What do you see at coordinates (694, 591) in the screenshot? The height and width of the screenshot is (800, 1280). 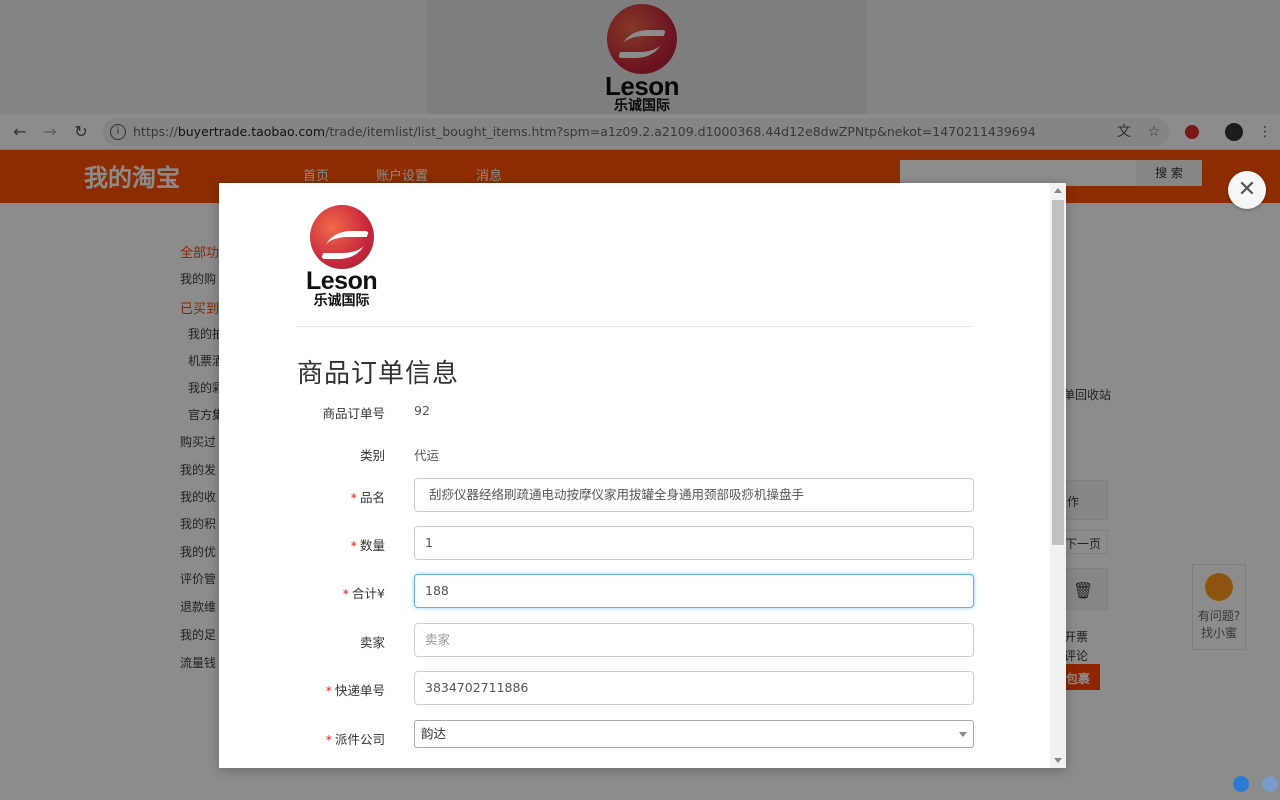 I see `total-input: 188` at bounding box center [694, 591].